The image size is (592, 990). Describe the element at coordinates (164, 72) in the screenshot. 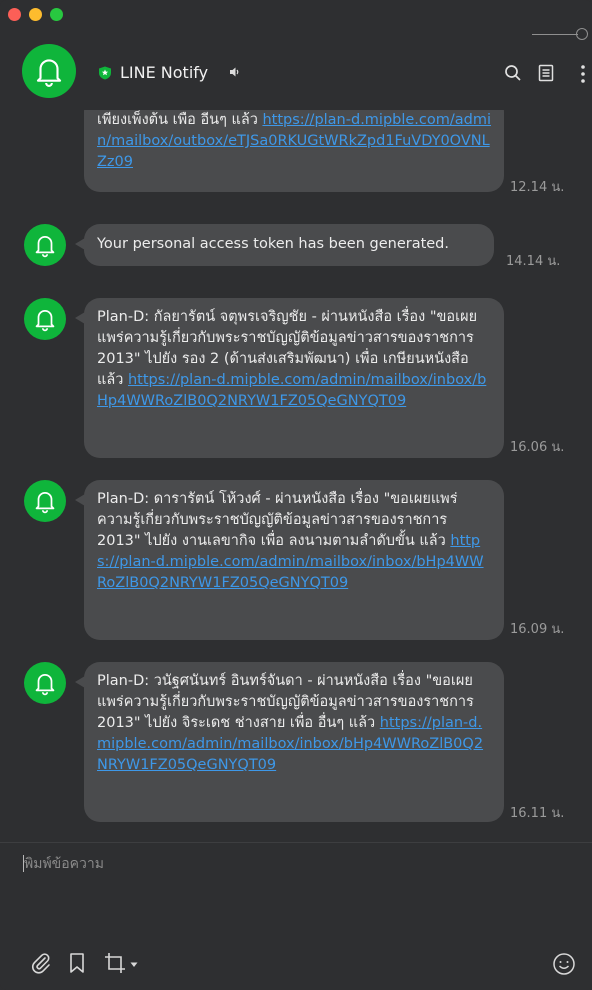

I see `chat-title: LINE Notify` at that location.